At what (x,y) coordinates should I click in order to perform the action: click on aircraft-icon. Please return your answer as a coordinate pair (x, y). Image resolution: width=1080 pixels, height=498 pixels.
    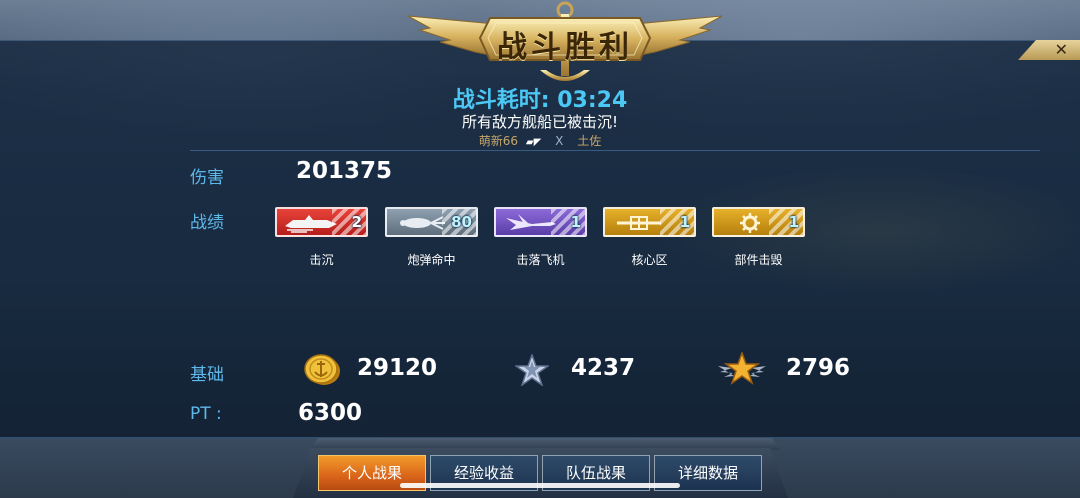
    Looking at the image, I should click on (531, 222).